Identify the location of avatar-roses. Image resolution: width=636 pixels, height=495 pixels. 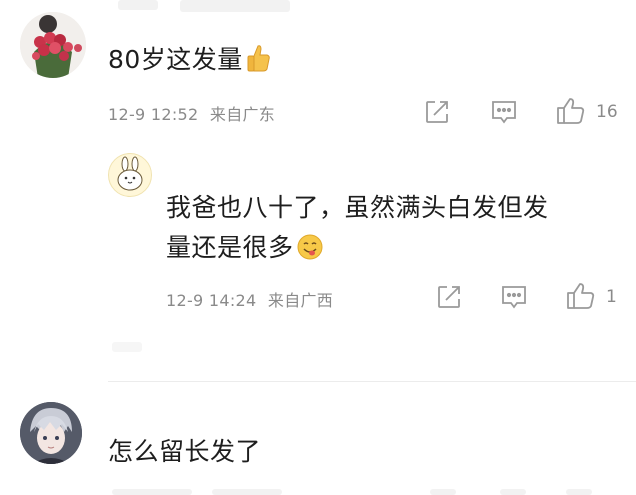
(53, 45).